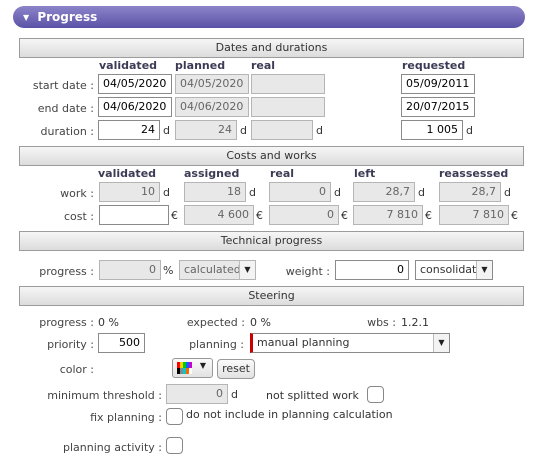 The height and width of the screenshot is (473, 548). What do you see at coordinates (344, 215) in the screenshot?
I see `cost-real-unit: €` at bounding box center [344, 215].